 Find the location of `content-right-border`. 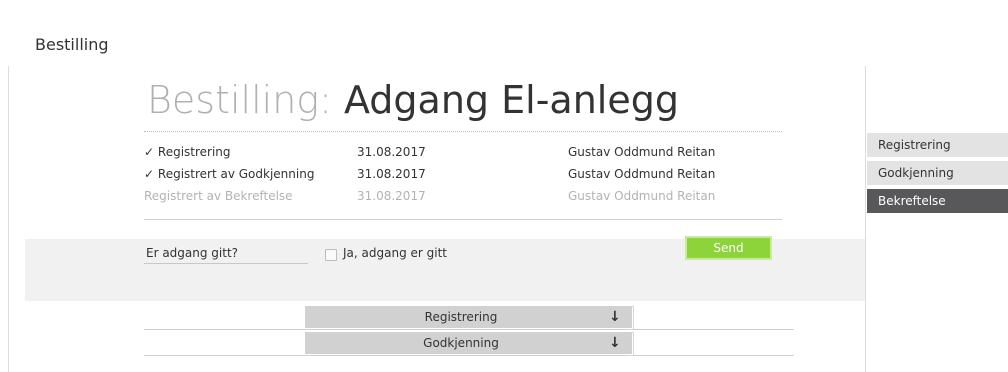

content-right-border is located at coordinates (865, 219).